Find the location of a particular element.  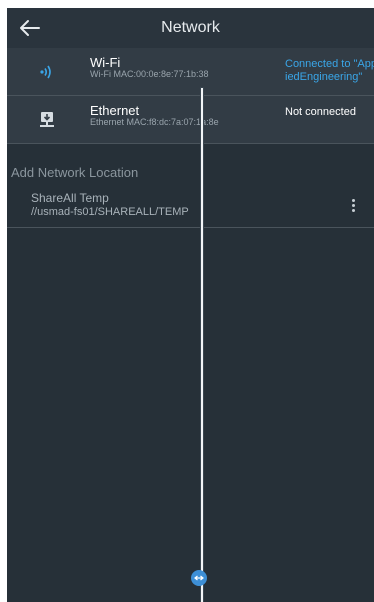

ethernet-mac: Ethernet MAC:f8:dc:7a:07:1a:8e is located at coordinates (154, 122).